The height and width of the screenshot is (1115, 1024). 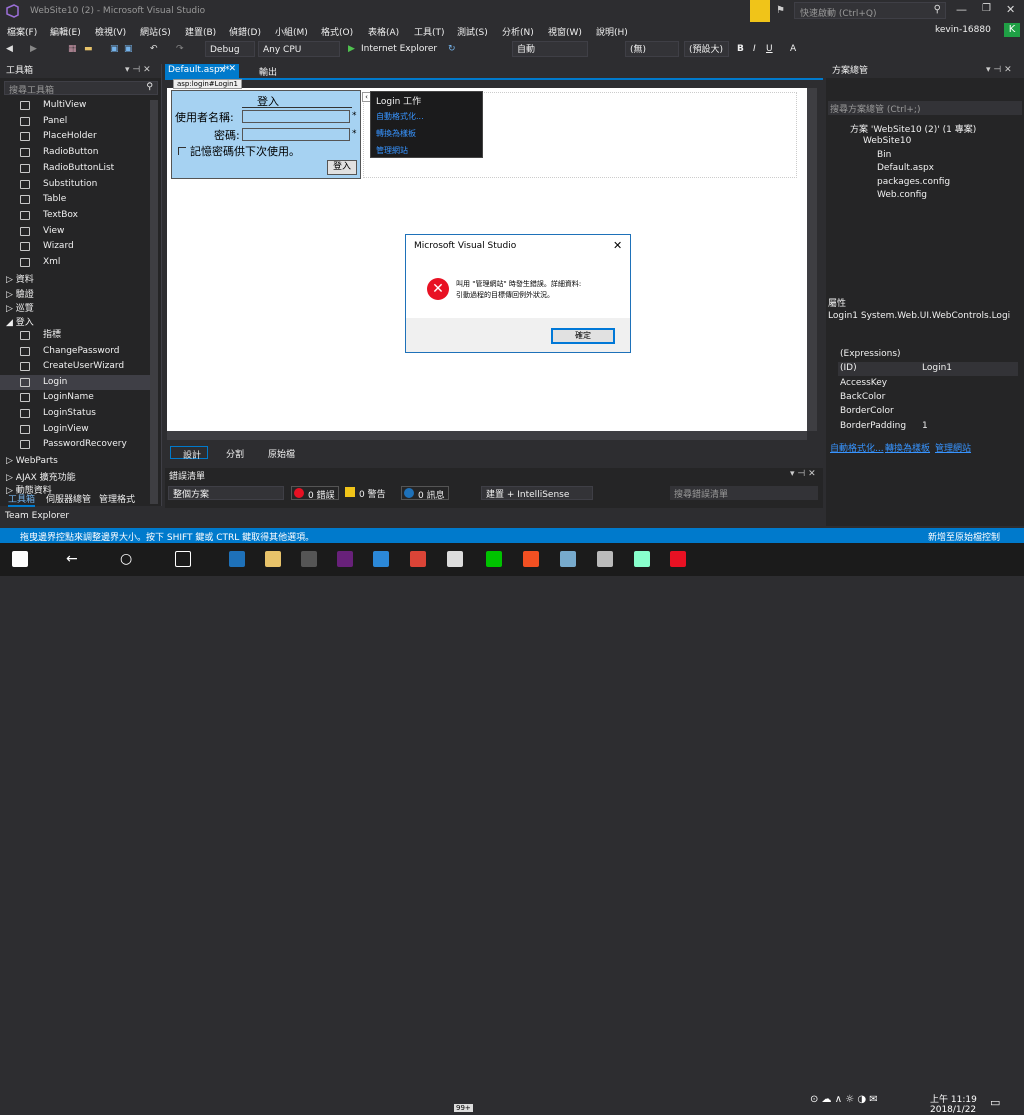 What do you see at coordinates (154, 302) in the screenshot?
I see `toolbox-scrollbar` at bounding box center [154, 302].